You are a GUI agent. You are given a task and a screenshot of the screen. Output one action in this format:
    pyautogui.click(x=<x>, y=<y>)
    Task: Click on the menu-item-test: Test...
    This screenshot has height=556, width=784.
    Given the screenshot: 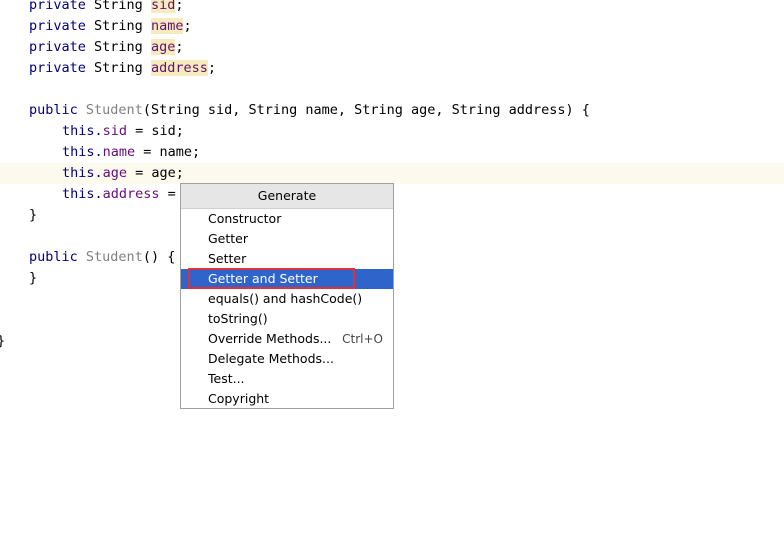 What is the action you would take?
    pyautogui.click(x=287, y=379)
    